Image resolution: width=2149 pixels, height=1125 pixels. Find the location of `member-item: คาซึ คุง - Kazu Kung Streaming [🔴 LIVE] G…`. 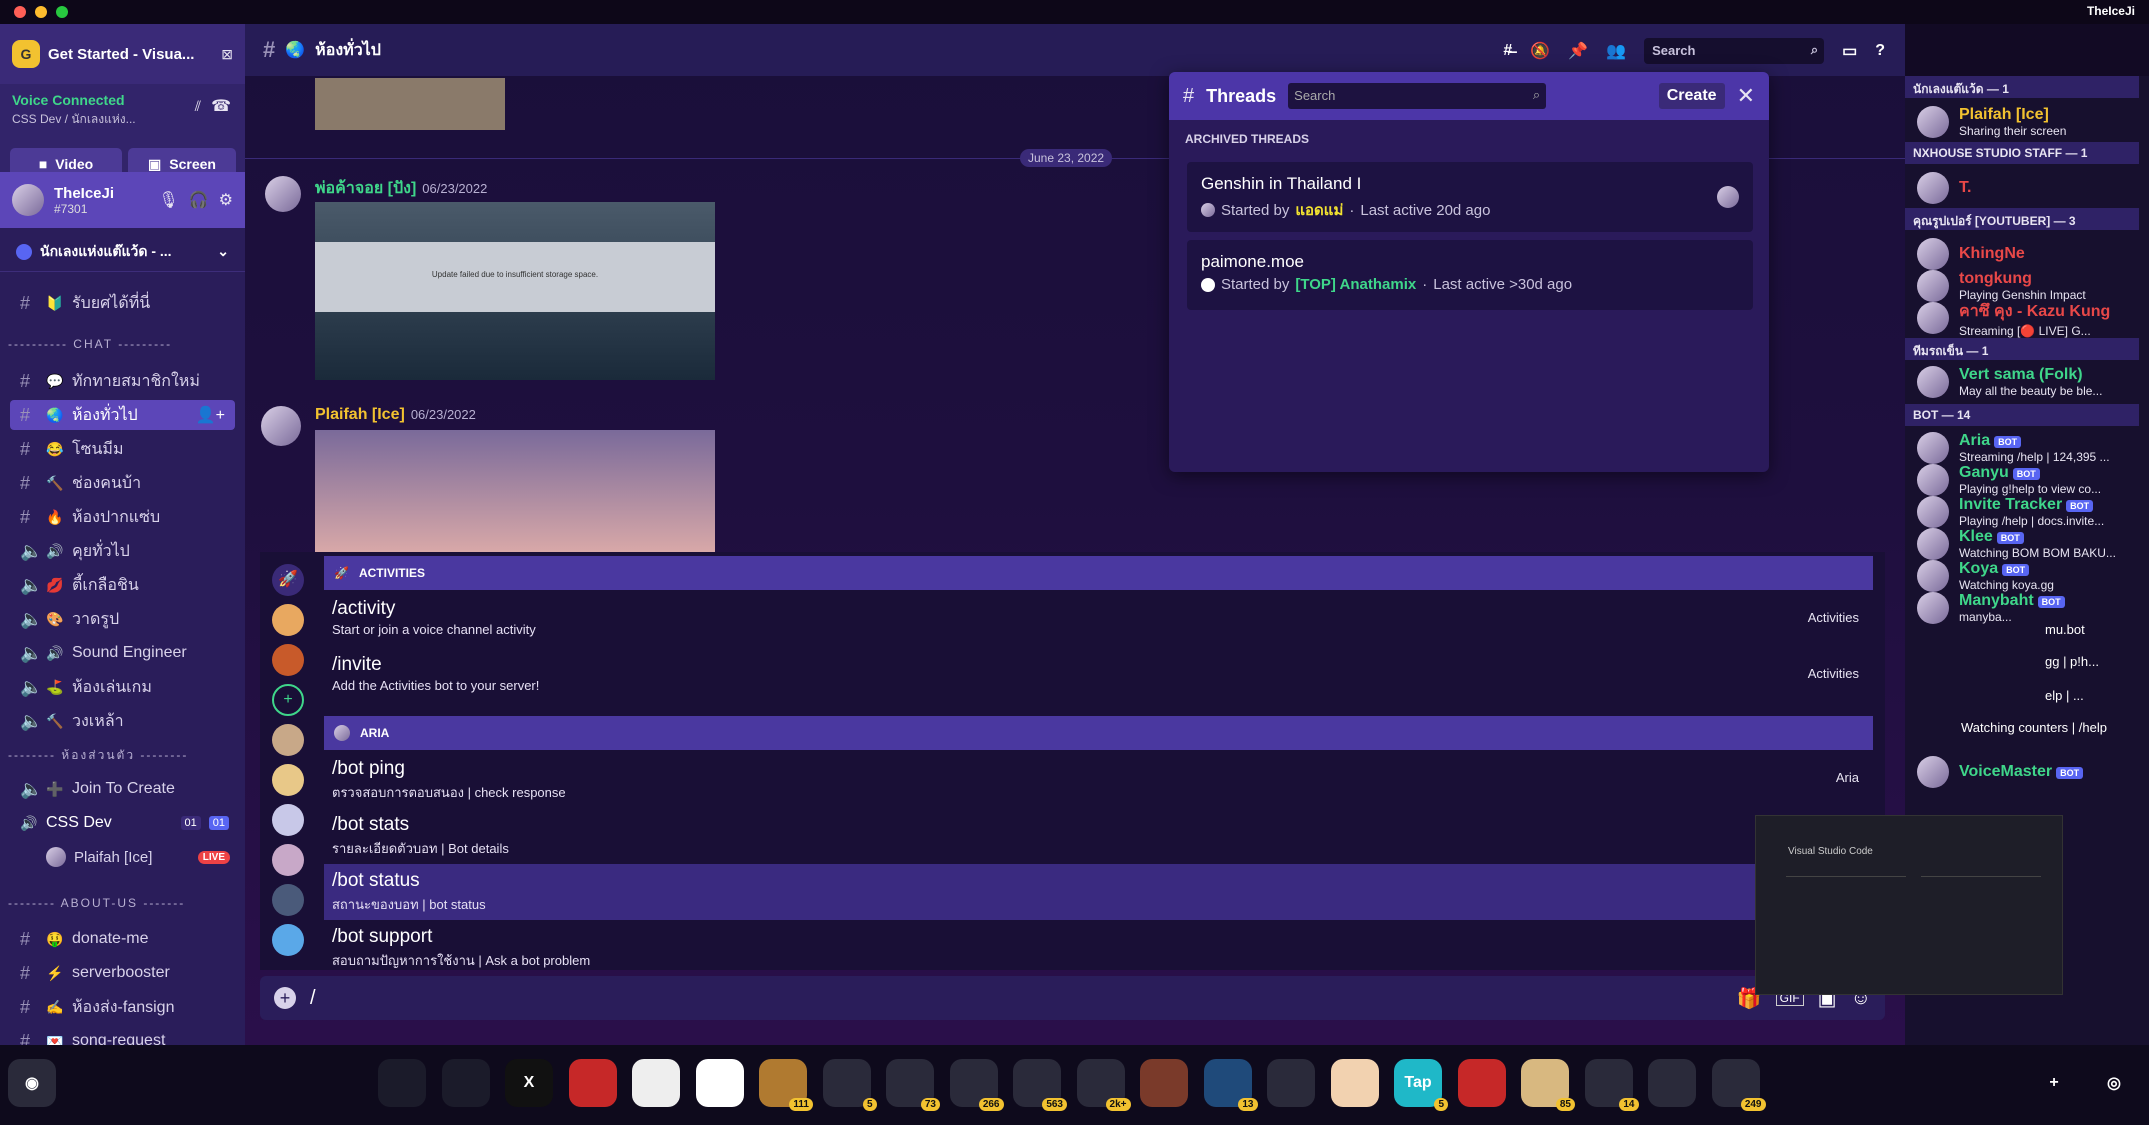

member-item: คาซึ คุง - Kazu Kung Streaming [🔴 LIVE] G… is located at coordinates (2032, 318).